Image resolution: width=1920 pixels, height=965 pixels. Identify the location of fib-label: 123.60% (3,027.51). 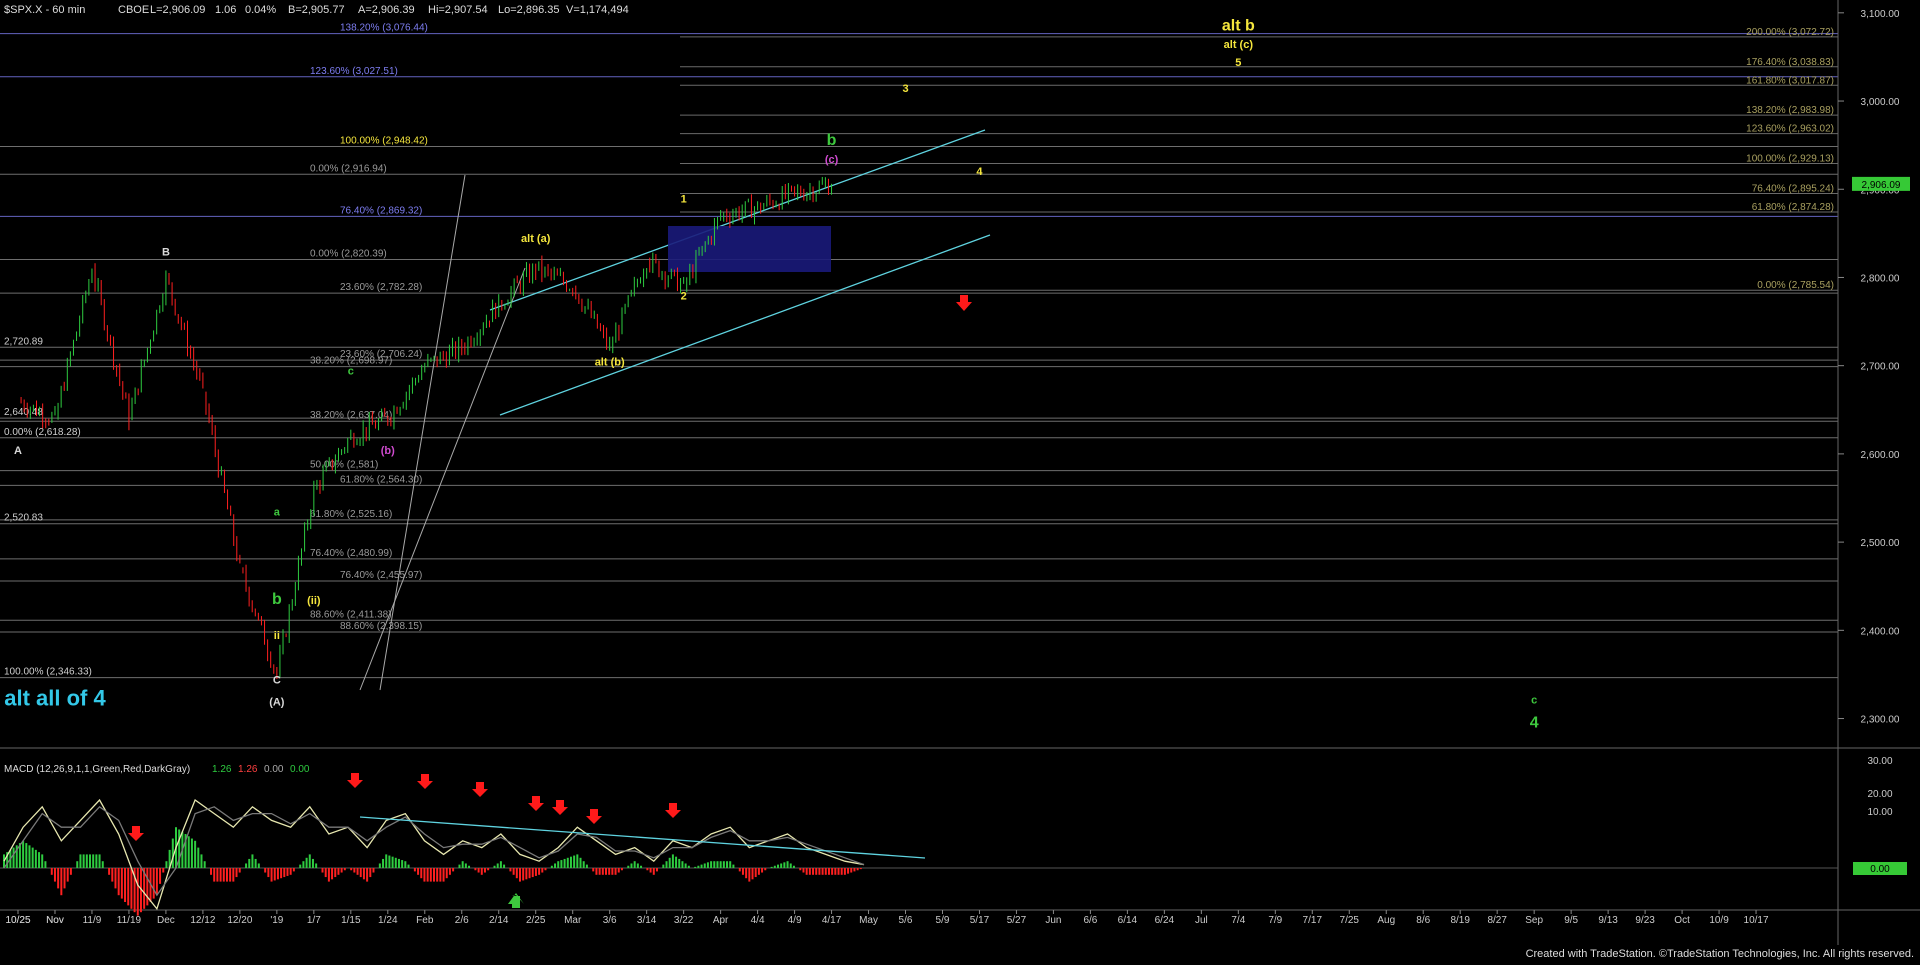
(354, 71).